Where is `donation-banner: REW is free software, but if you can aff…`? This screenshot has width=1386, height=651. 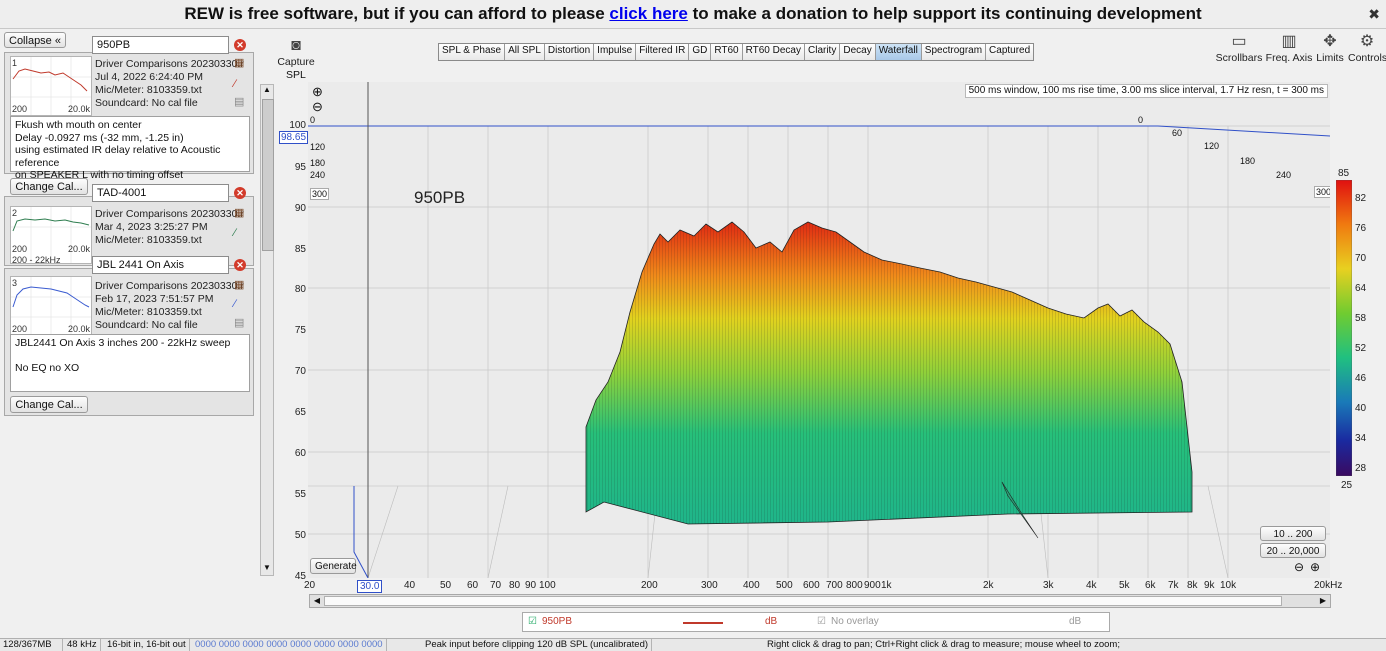 donation-banner: REW is free software, but if you can aff… is located at coordinates (693, 14).